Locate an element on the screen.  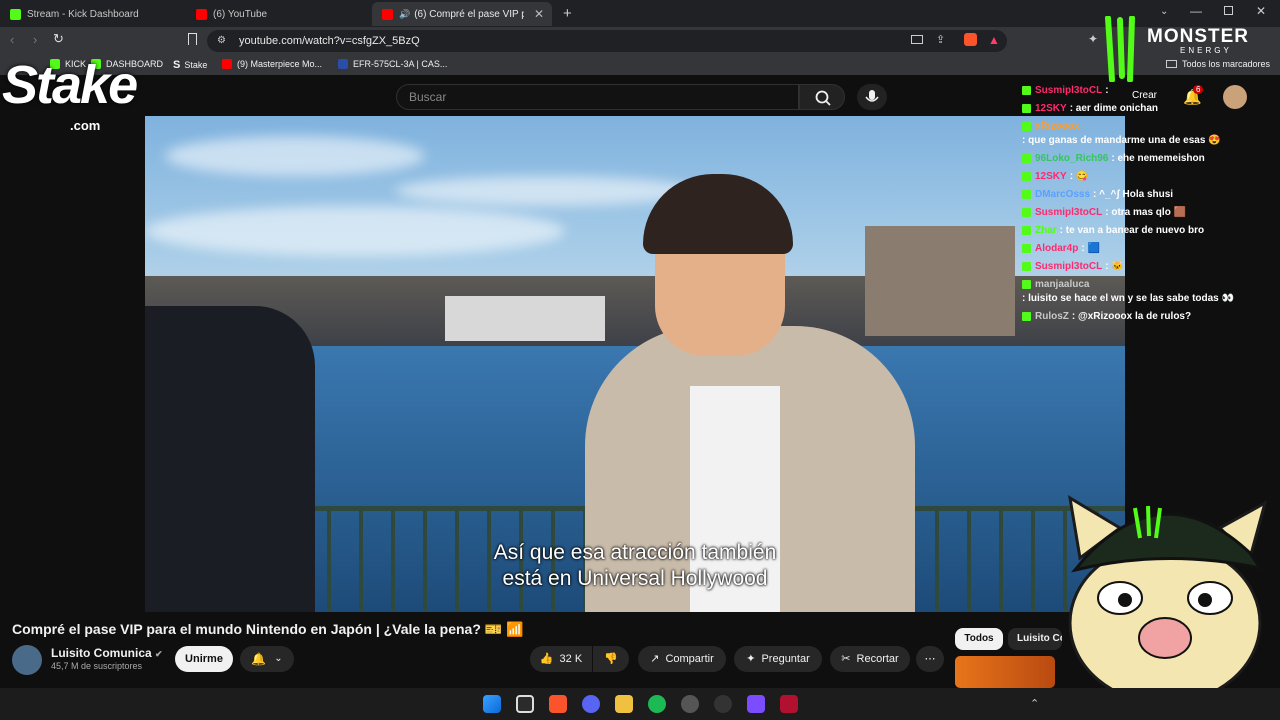
channel-name: Luisito Comunica ✔ is located at coordinates (107, 653).